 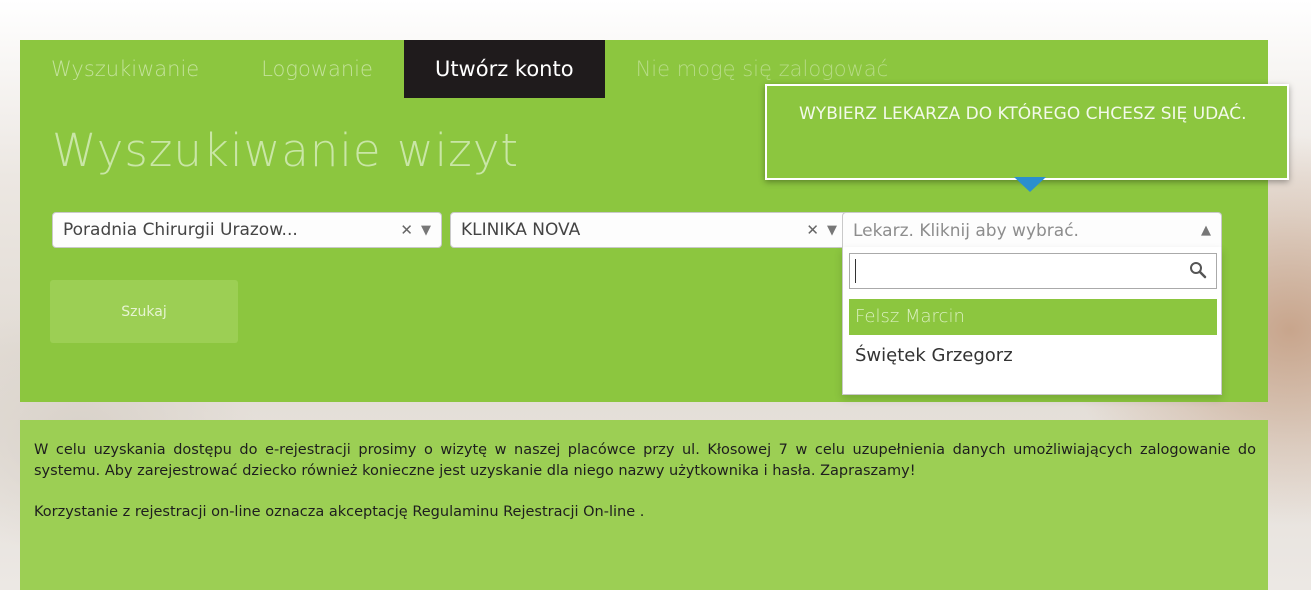 I want to click on search-icon, so click(x=1198, y=270).